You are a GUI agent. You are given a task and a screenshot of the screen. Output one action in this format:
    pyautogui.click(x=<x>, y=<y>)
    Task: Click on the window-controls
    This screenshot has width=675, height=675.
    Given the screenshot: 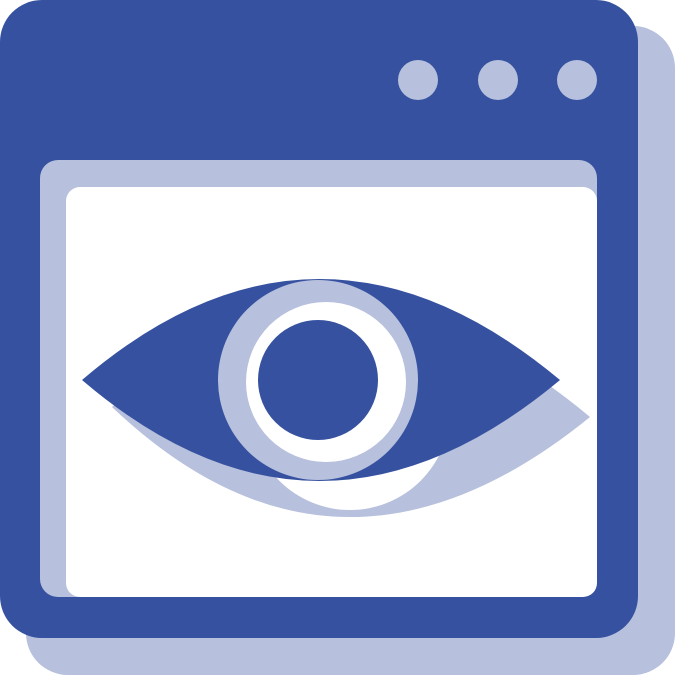 What is the action you would take?
    pyautogui.click(x=497, y=80)
    